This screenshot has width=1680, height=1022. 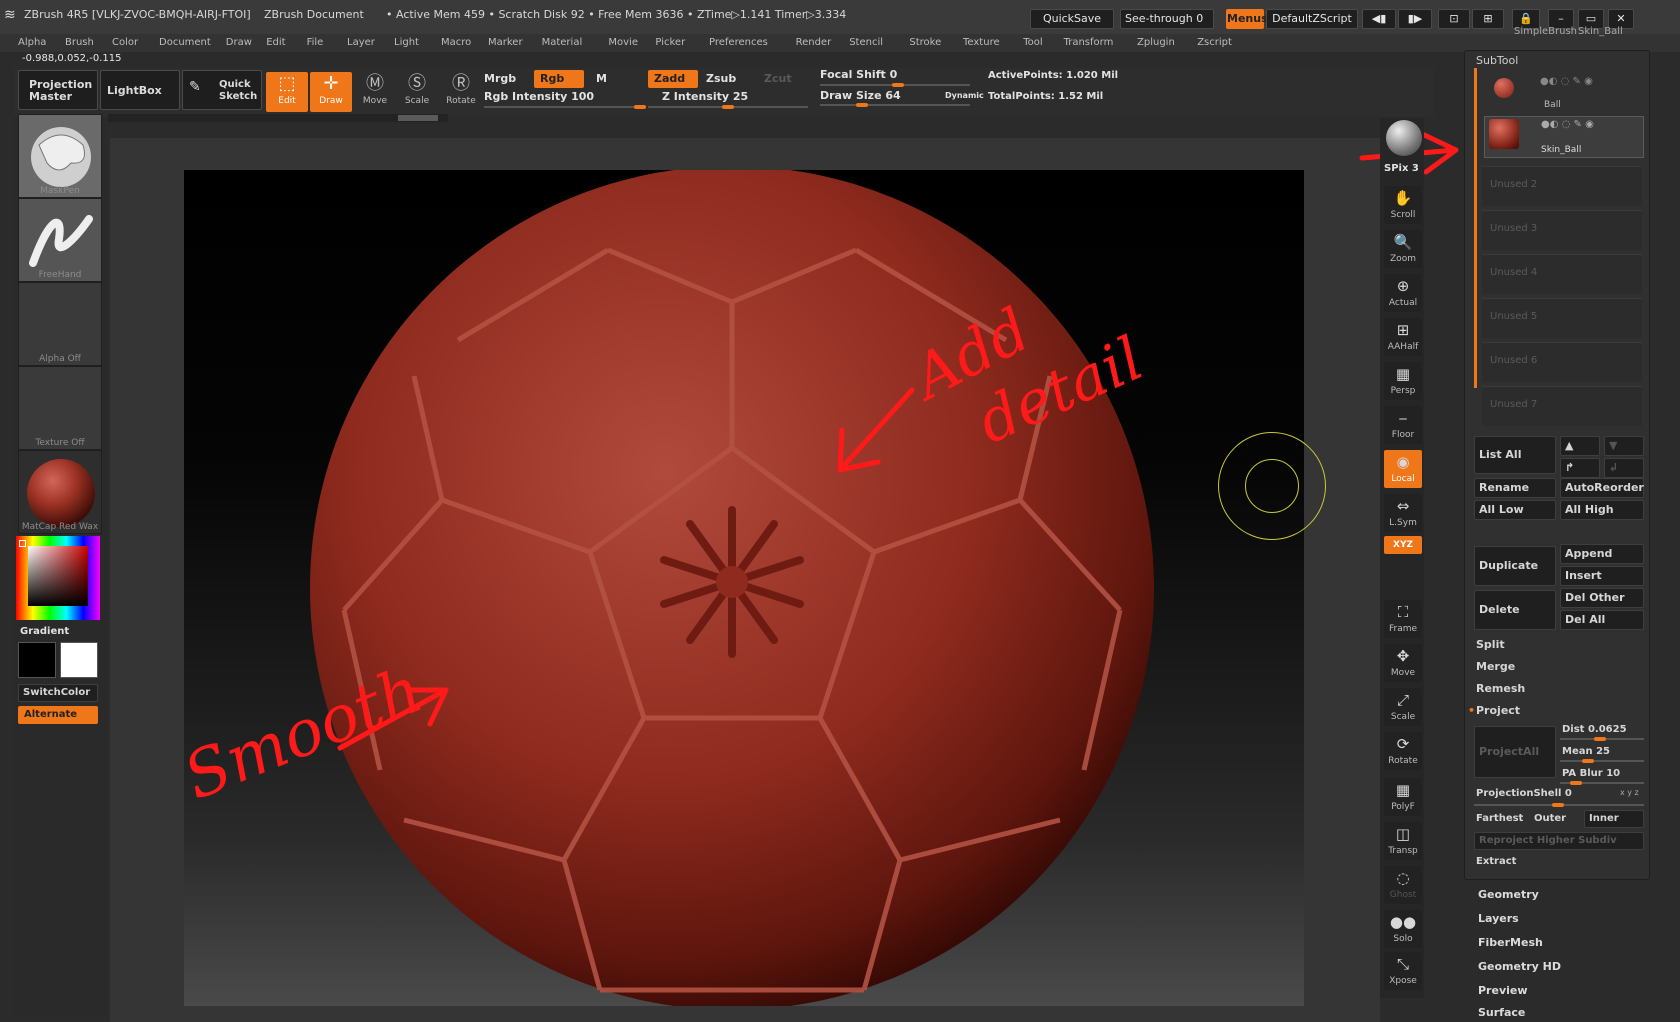 What do you see at coordinates (1624, 468) in the screenshot?
I see `move-left-icon: ↲` at bounding box center [1624, 468].